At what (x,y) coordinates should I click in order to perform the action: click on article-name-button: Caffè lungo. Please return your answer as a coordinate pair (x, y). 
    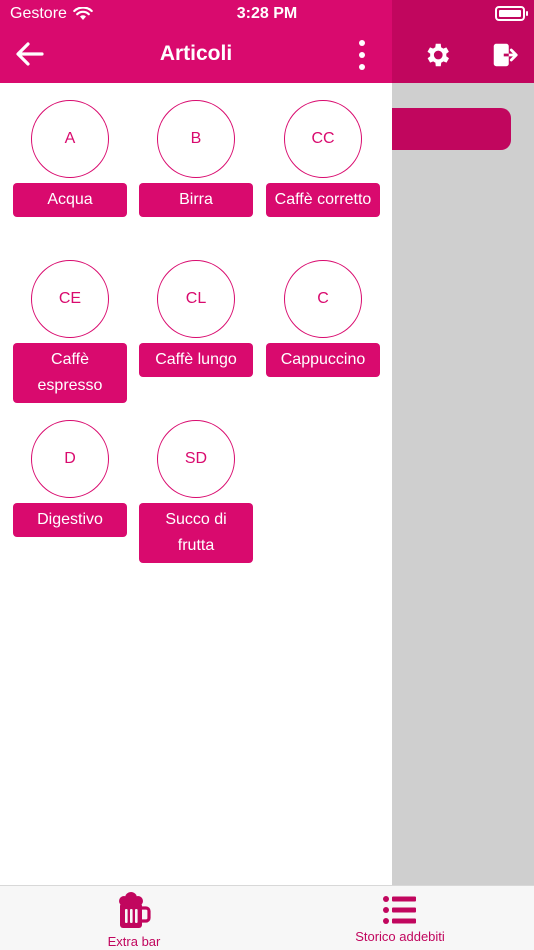
    Looking at the image, I should click on (196, 360).